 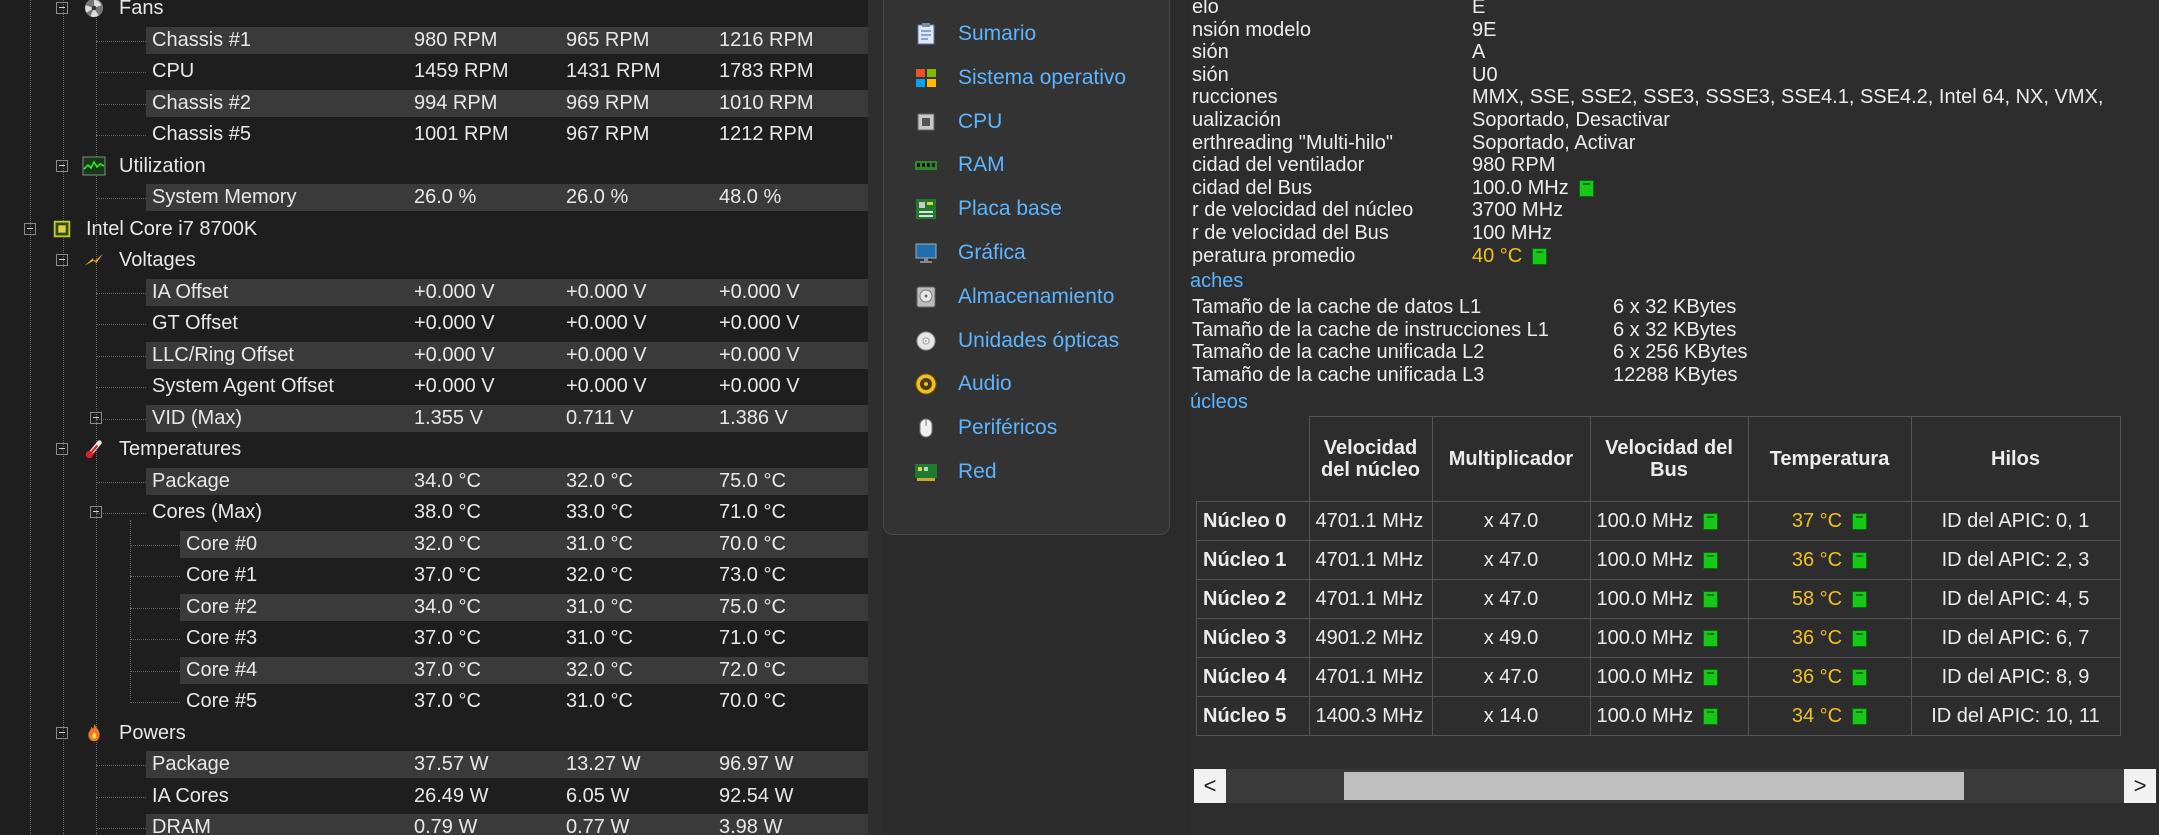 What do you see at coordinates (598, 825) in the screenshot?
I see `sensor-min-value: 0.77 W` at bounding box center [598, 825].